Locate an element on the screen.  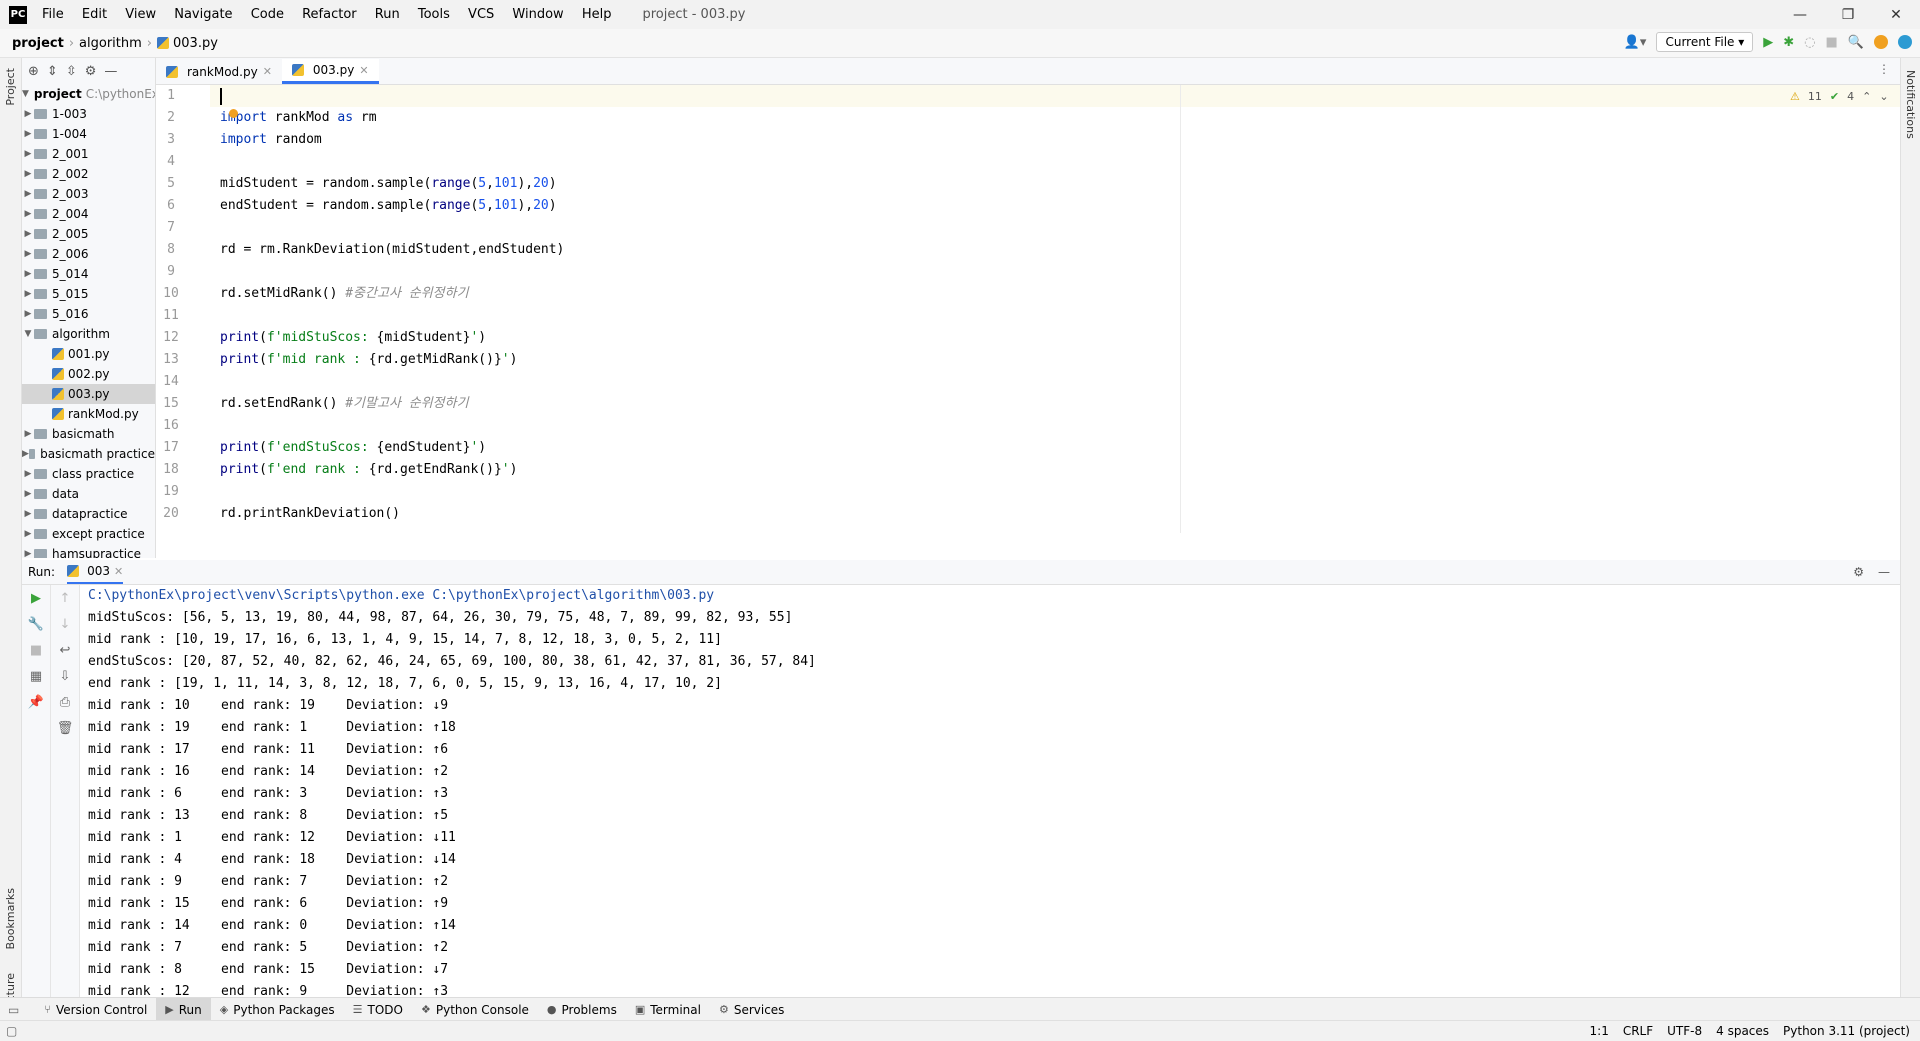
more-vert-icon: ⋮ is located at coordinates (1884, 69).